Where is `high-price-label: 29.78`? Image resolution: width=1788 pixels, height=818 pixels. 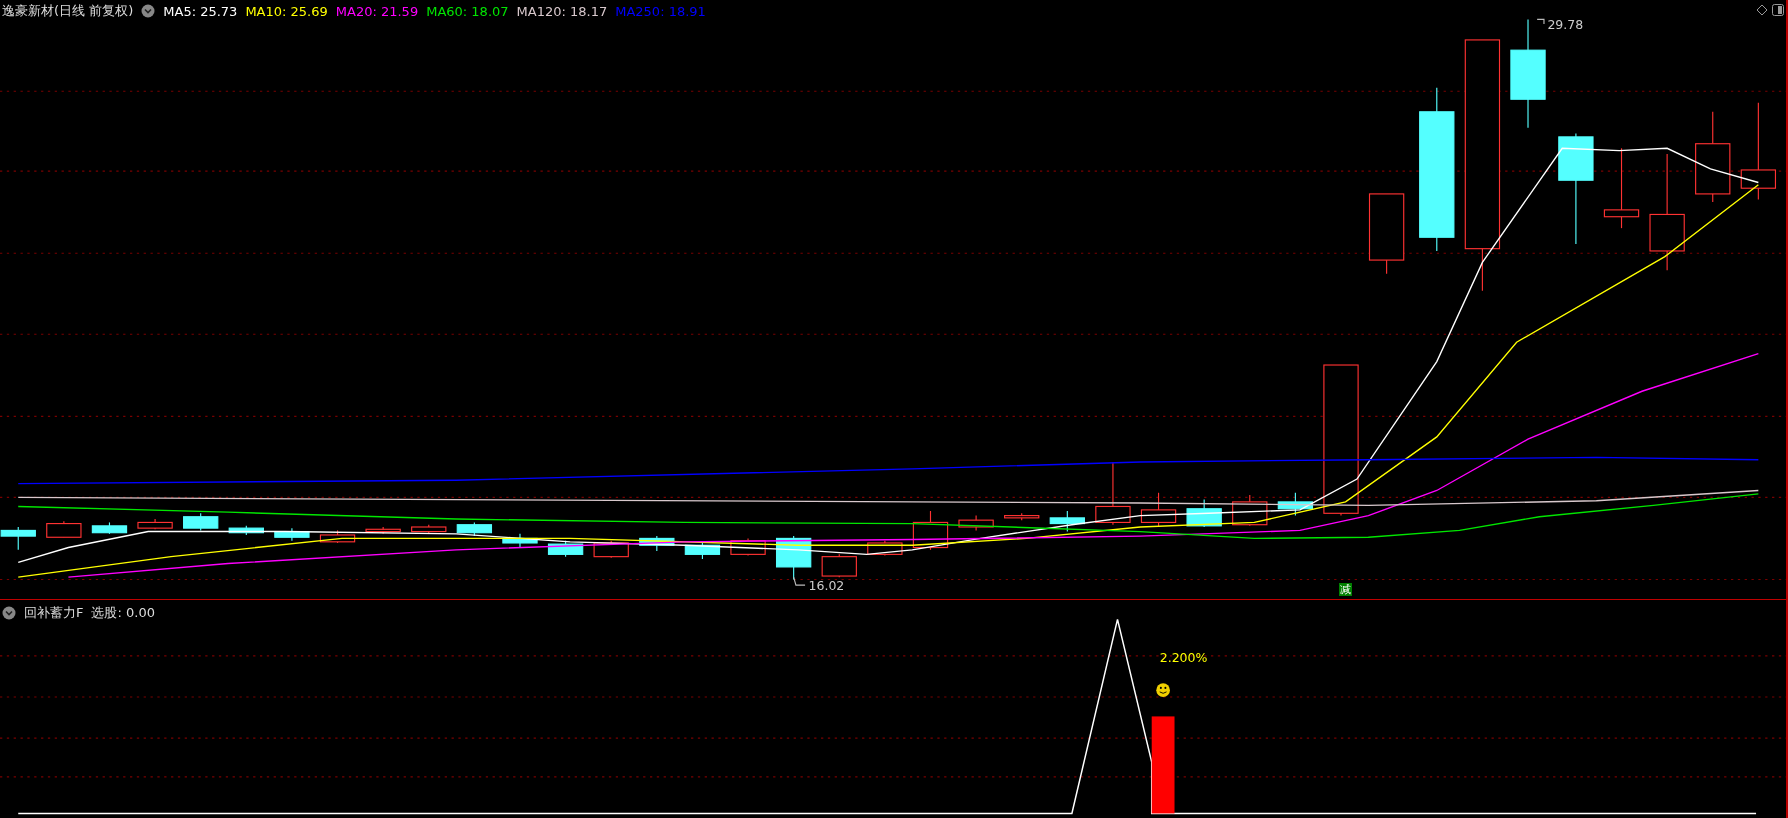 high-price-label: 29.78 is located at coordinates (1565, 24).